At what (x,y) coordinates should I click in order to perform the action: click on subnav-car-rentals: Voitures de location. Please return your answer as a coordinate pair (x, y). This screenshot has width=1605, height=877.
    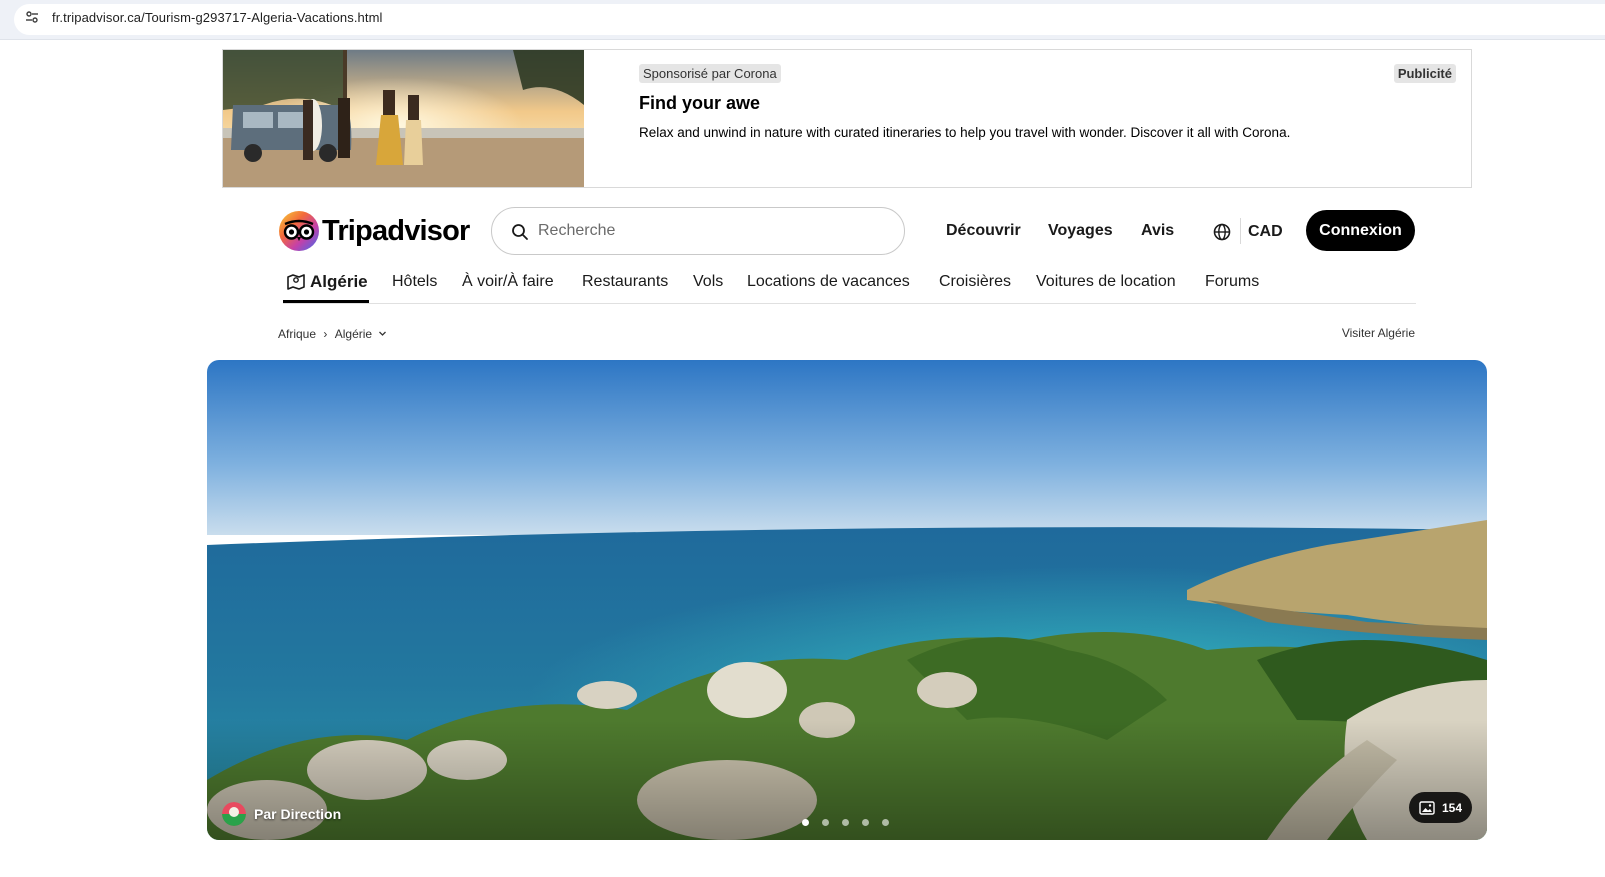
    Looking at the image, I should click on (1106, 282).